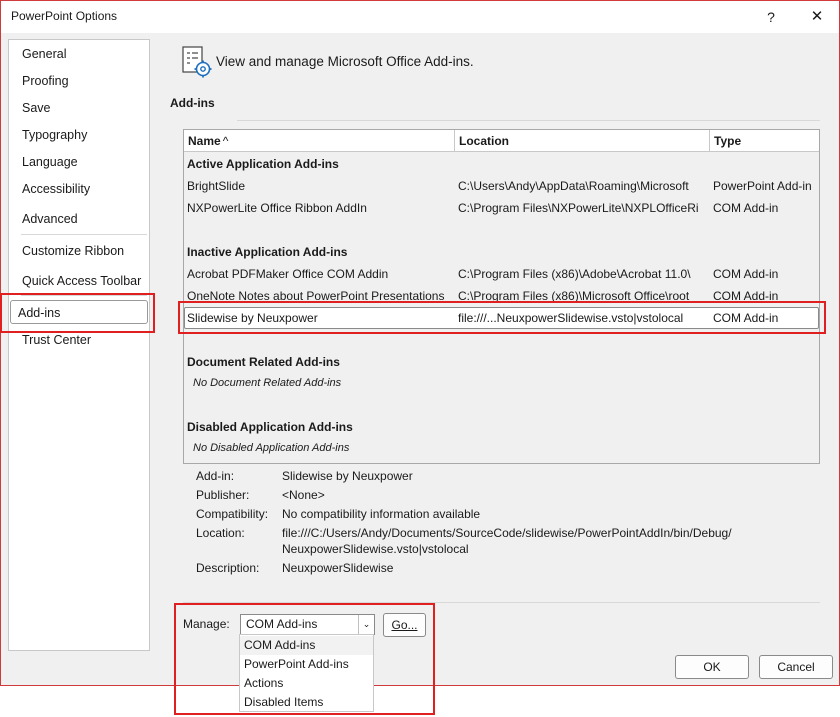 The width and height of the screenshot is (840, 717). What do you see at coordinates (80, 251) in the screenshot?
I see `sidebar-item-customize-ribbon: Customize Ribbon` at bounding box center [80, 251].